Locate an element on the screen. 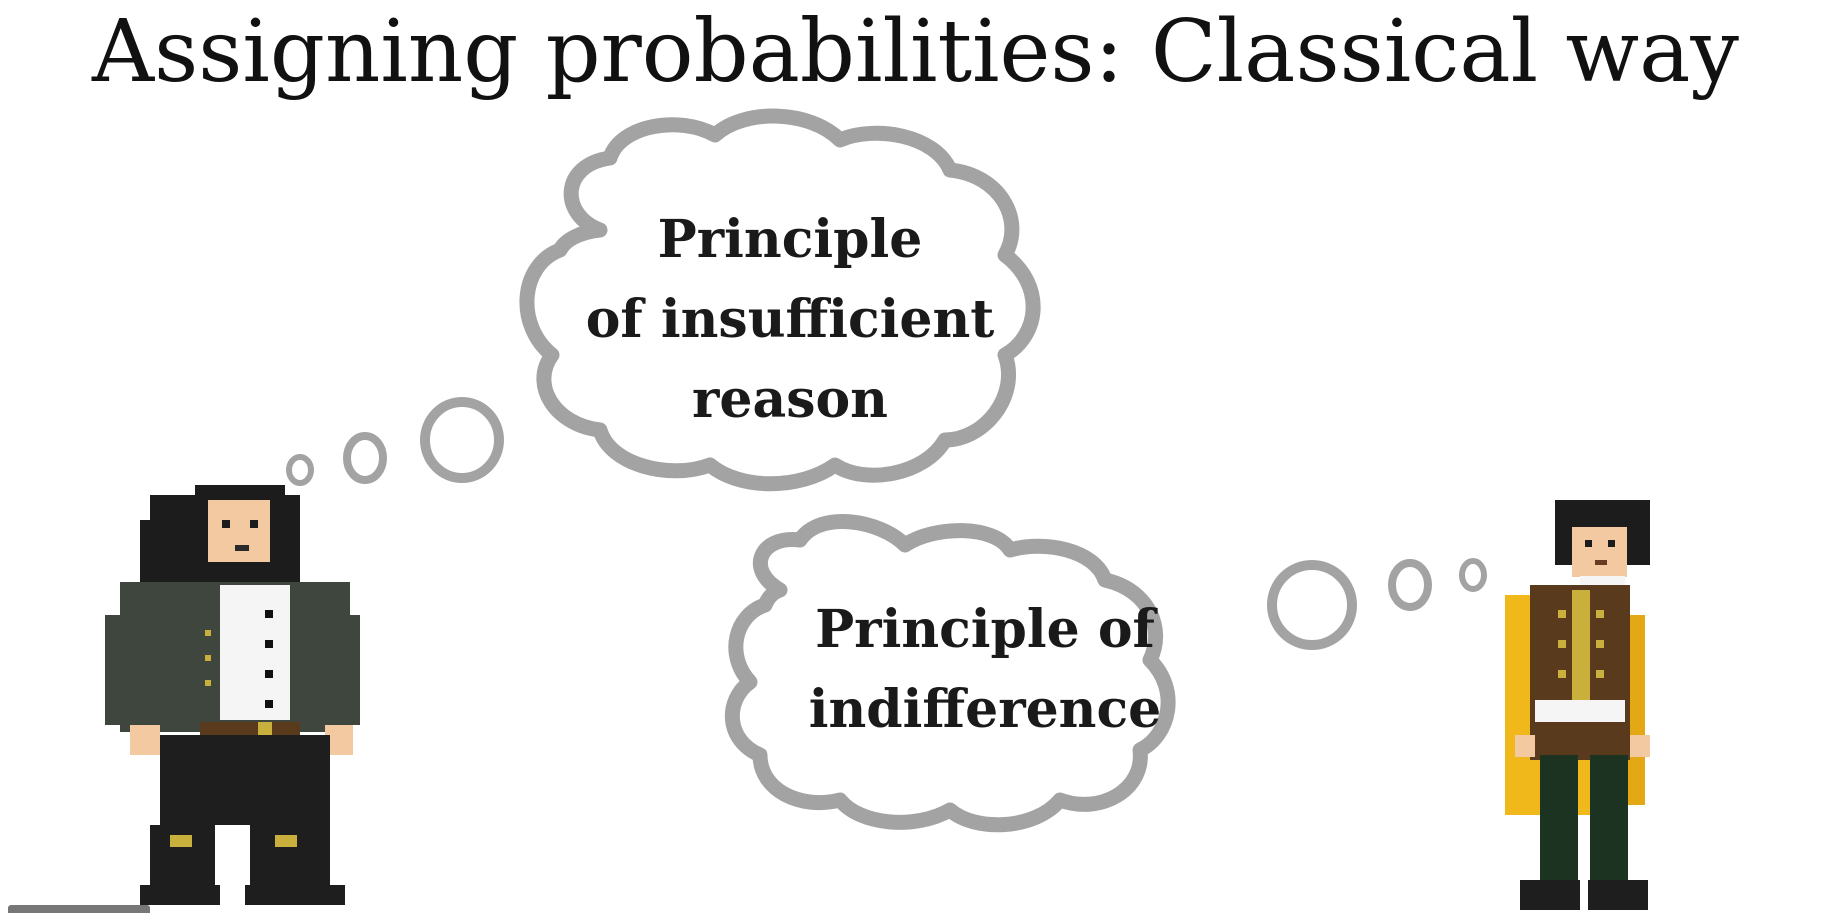  pixel-character-left is located at coordinates (232, 695).